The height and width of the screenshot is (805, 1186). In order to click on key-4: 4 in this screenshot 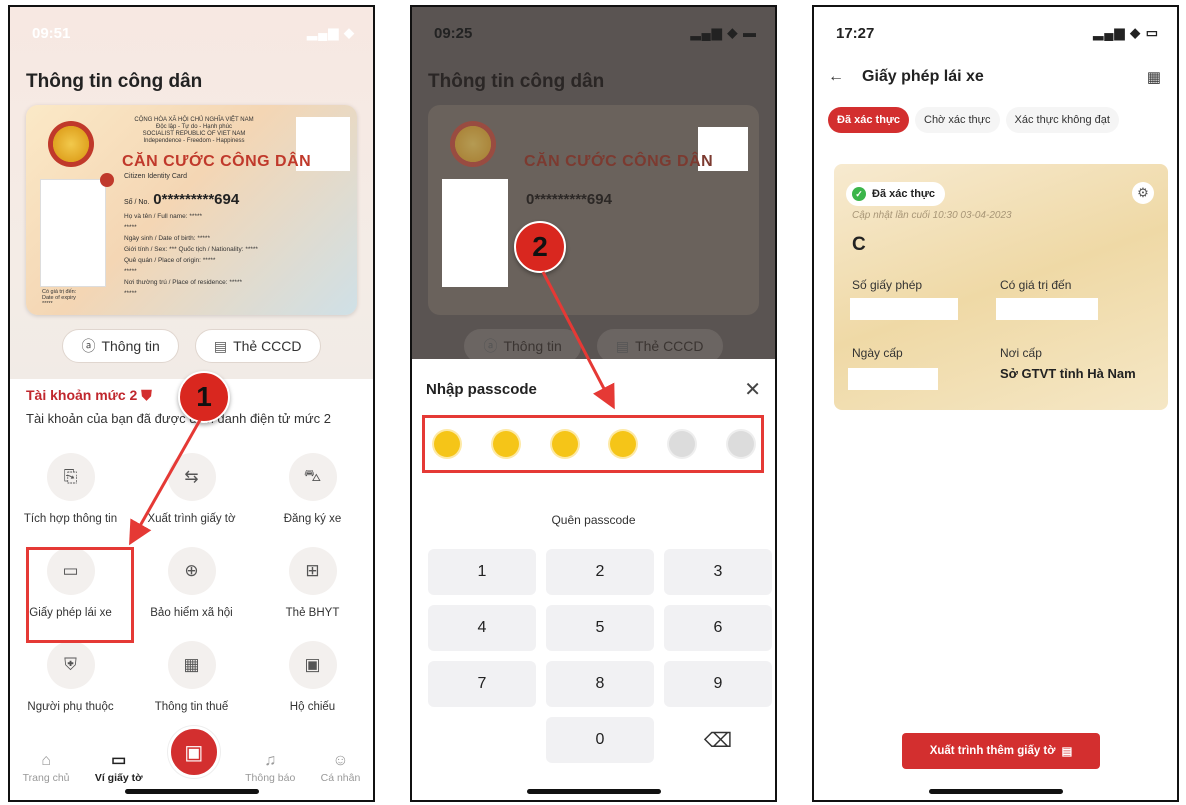, I will do `click(482, 628)`.